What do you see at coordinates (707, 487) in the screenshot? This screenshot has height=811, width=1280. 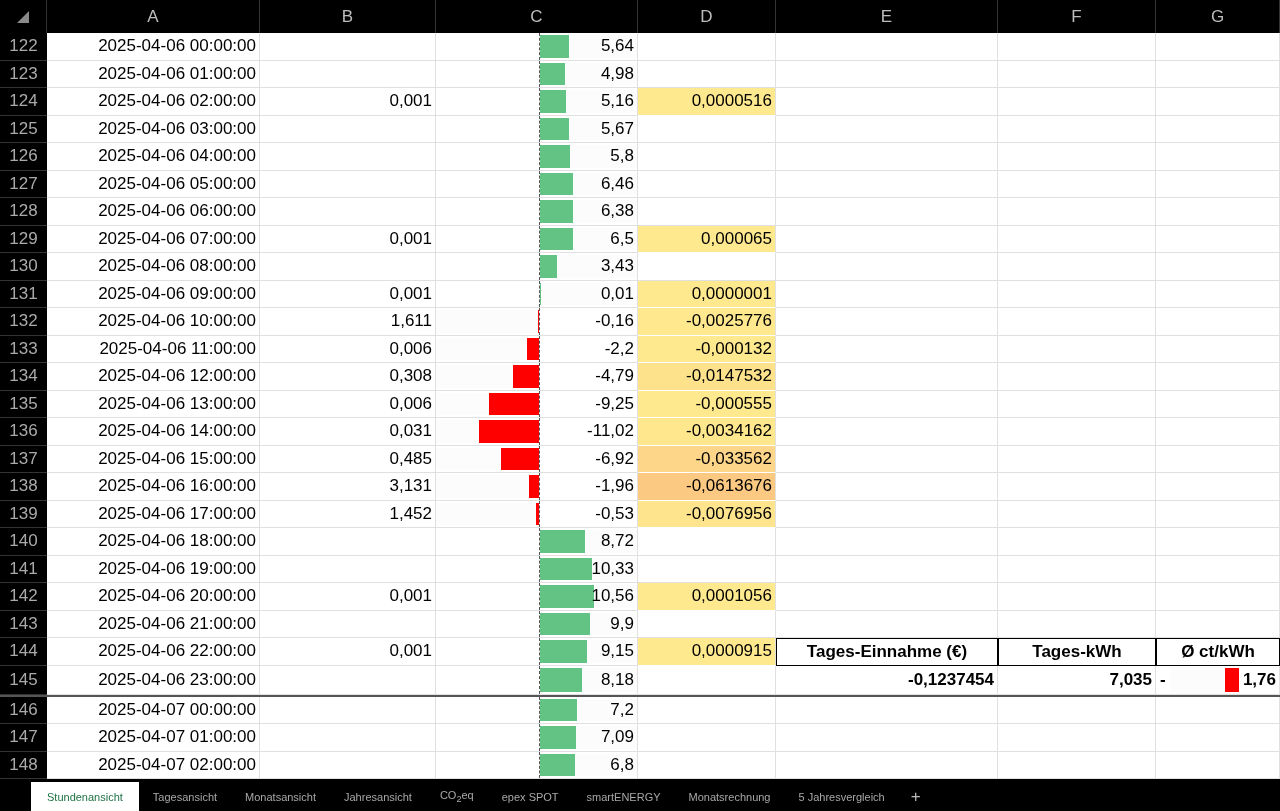 I see `table-cell: -0,0613676` at bounding box center [707, 487].